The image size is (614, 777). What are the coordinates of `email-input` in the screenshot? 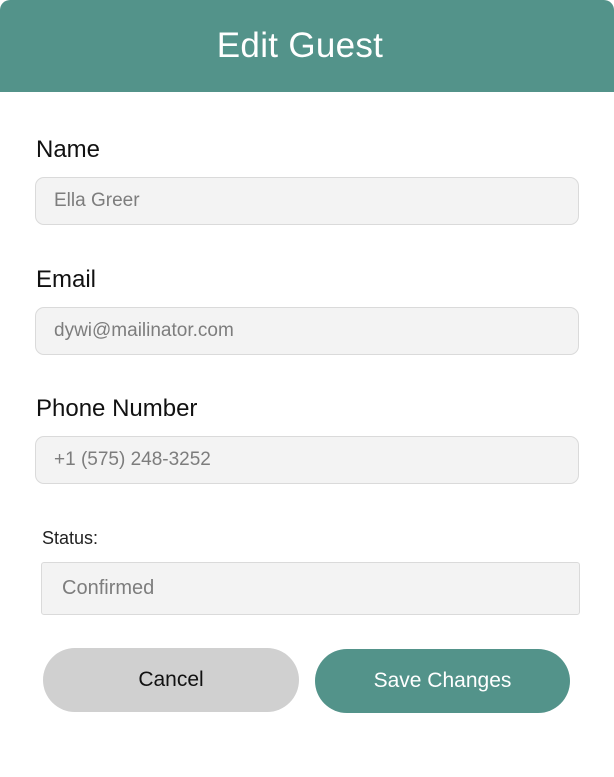 It's located at (307, 331).